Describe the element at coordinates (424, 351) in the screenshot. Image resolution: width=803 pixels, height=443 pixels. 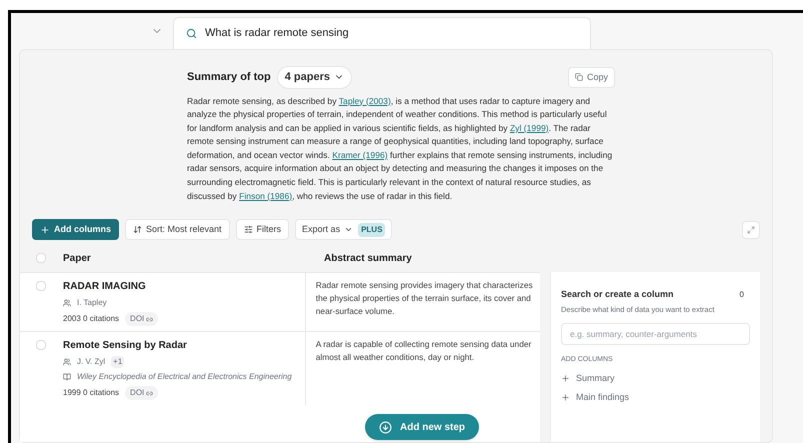
I see `abstract-text: A radar is capable of collecting remote sensing data under almost all weather conditions, day or night.` at that location.